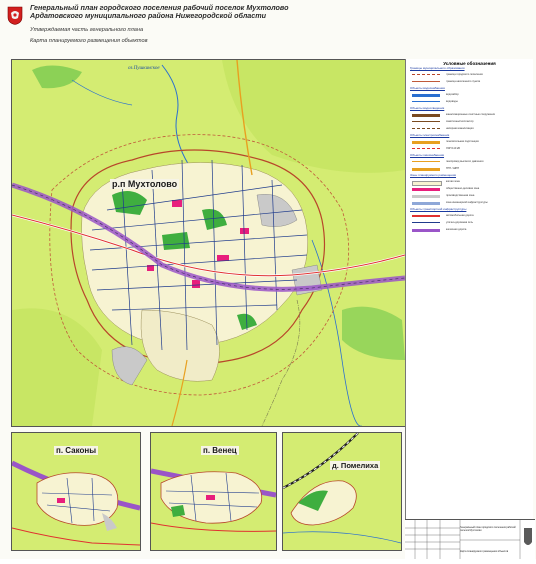 This screenshot has width=536, height=564. I want to click on legend-item-label: граница городского поселения, so click(464, 74).